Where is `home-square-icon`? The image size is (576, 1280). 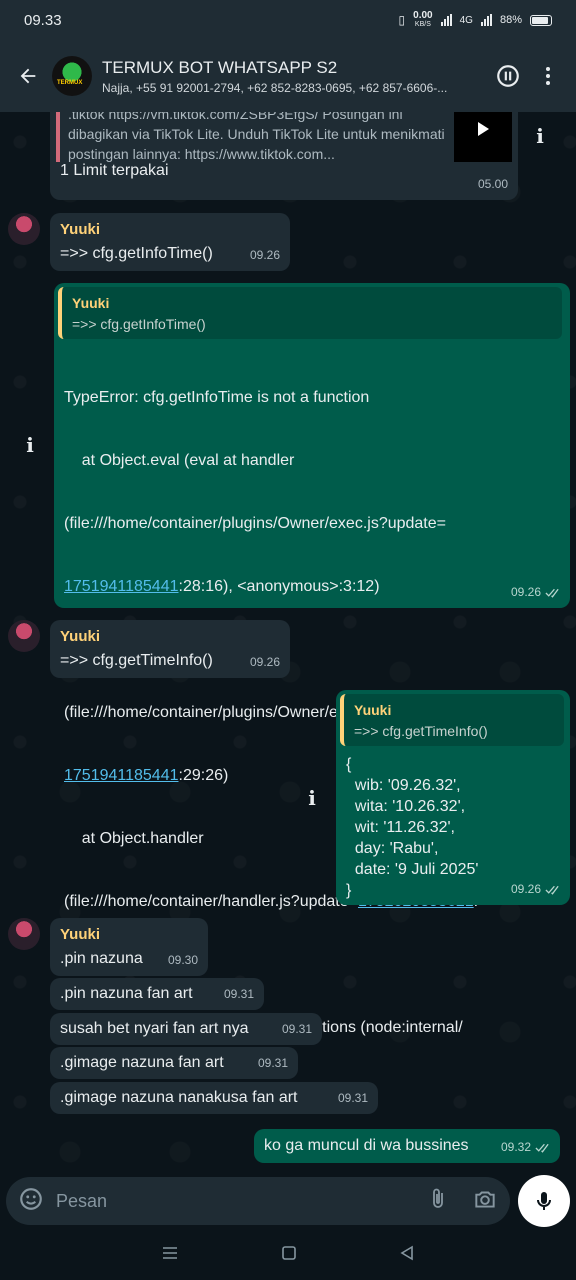
home-square-icon is located at coordinates (289, 1252).